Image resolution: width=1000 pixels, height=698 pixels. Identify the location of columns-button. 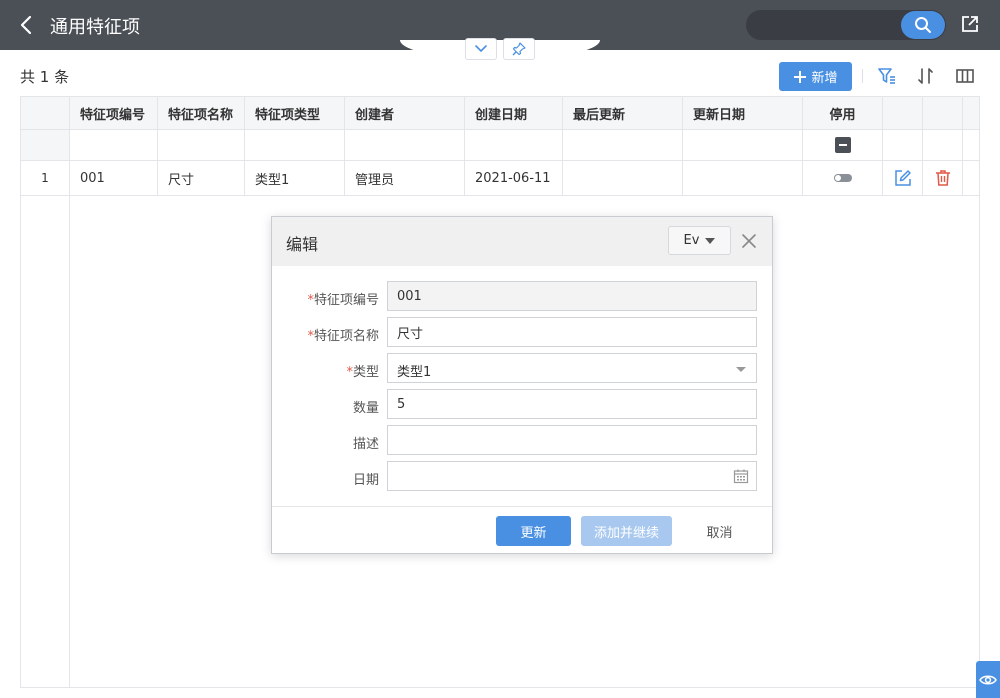
(965, 76).